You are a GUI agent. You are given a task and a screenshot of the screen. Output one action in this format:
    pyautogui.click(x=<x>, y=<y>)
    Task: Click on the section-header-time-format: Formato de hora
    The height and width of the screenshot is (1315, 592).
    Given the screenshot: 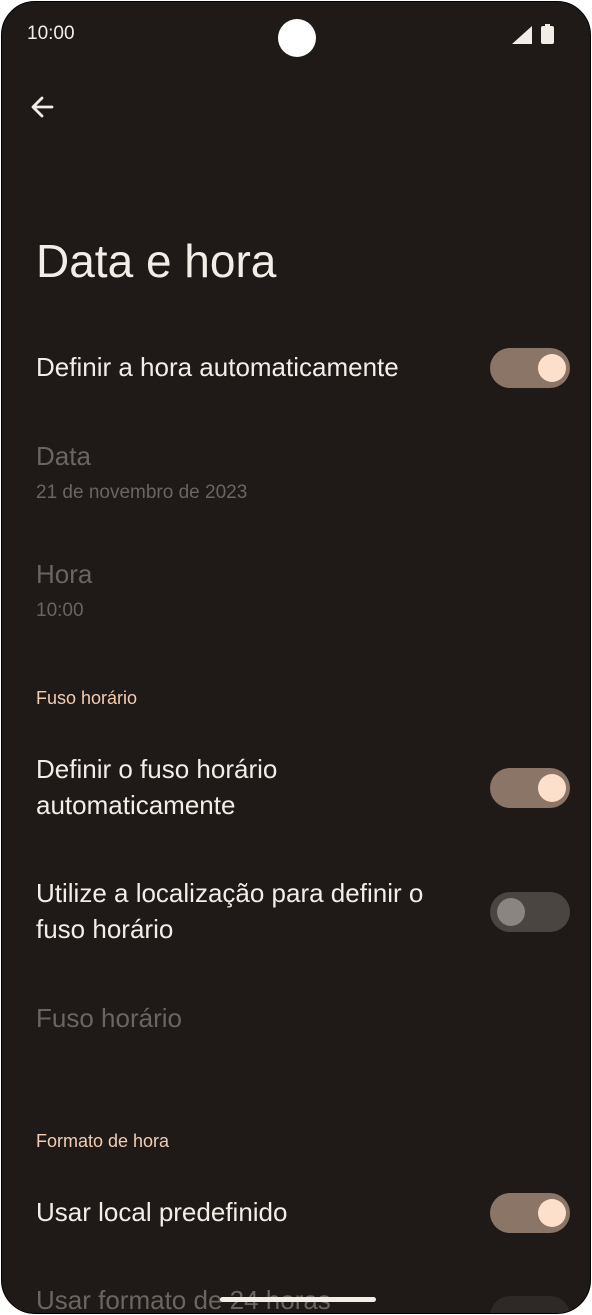 What is the action you would take?
    pyautogui.click(x=103, y=1141)
    